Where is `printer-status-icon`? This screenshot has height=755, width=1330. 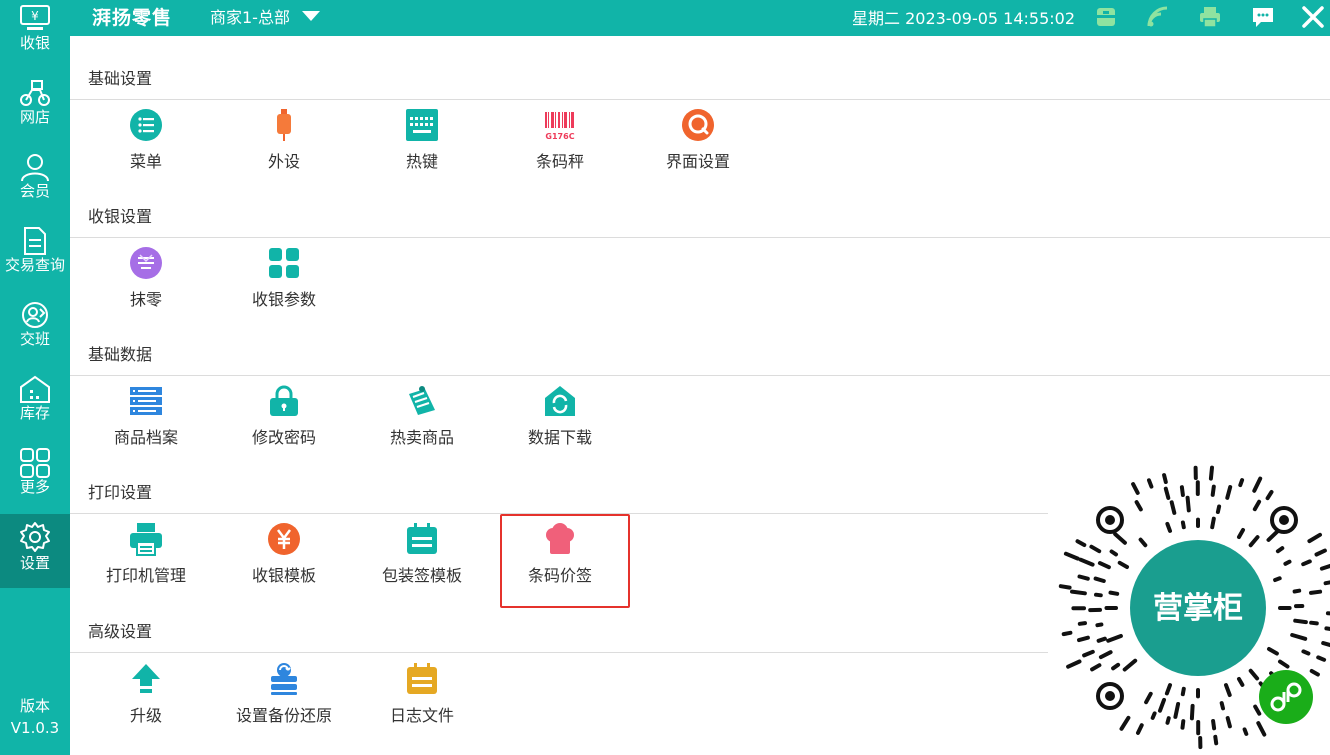
printer-status-icon is located at coordinates (1210, 17).